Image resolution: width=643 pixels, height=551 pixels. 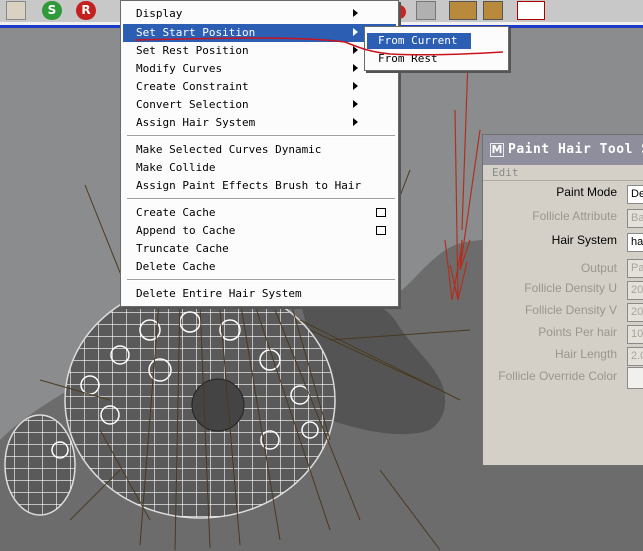 I want to click on menu-item-set-start-position: Set Start Position, so click(x=259, y=33).